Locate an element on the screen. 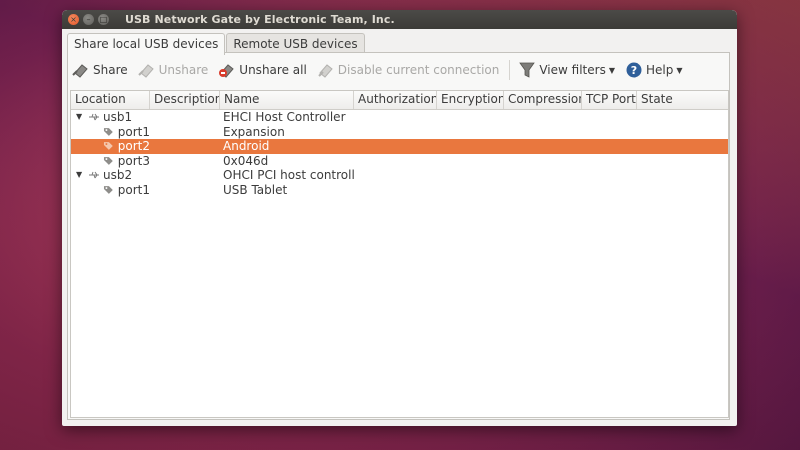 This screenshot has width=800, height=450. unshare-all-label: Unshare all is located at coordinates (273, 70).